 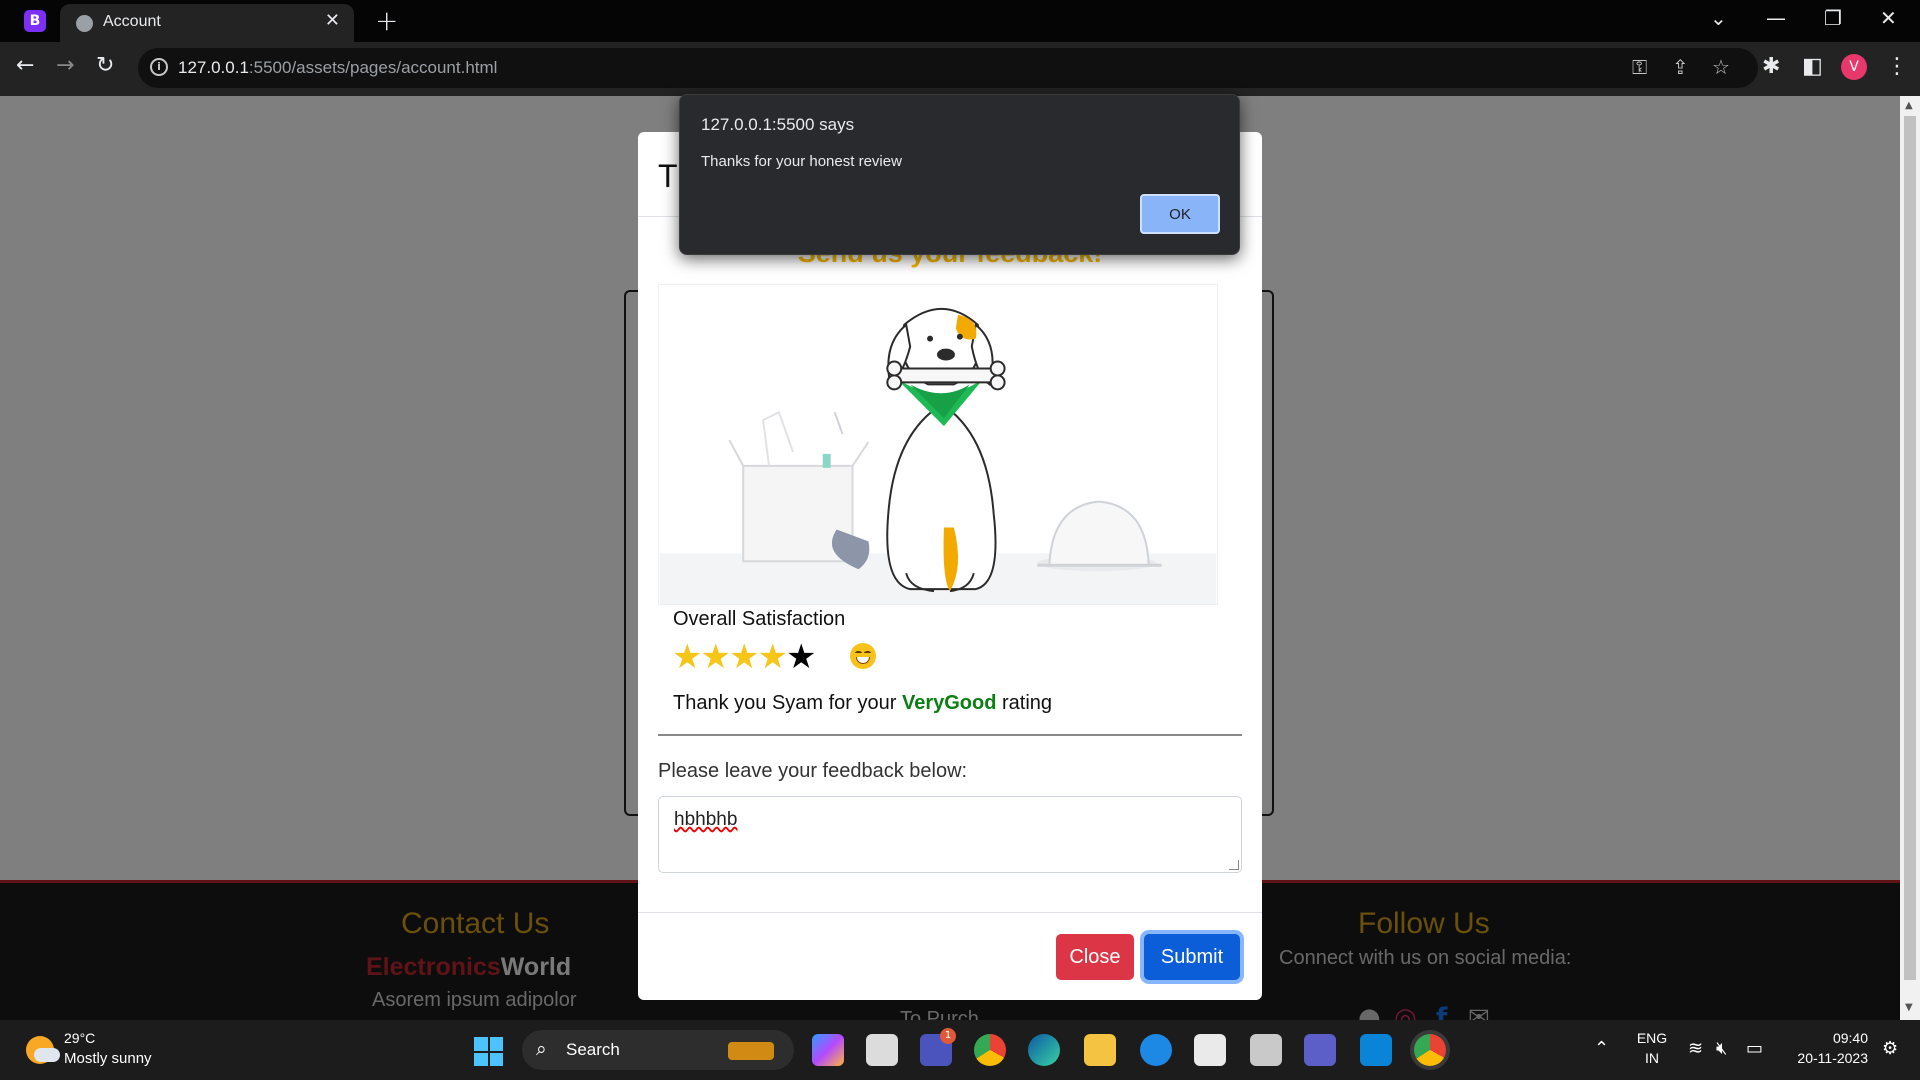 What do you see at coordinates (950, 735) in the screenshot?
I see `section-divider` at bounding box center [950, 735].